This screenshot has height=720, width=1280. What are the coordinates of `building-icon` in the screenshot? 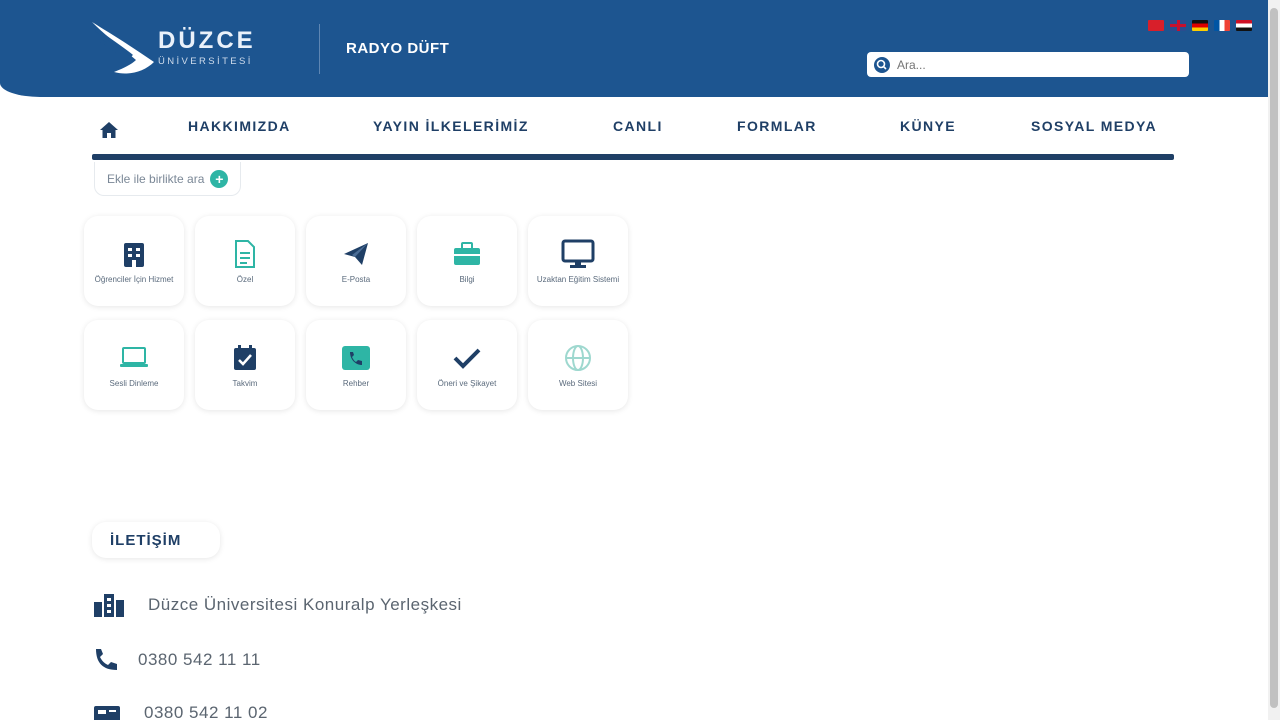 It's located at (134, 254).